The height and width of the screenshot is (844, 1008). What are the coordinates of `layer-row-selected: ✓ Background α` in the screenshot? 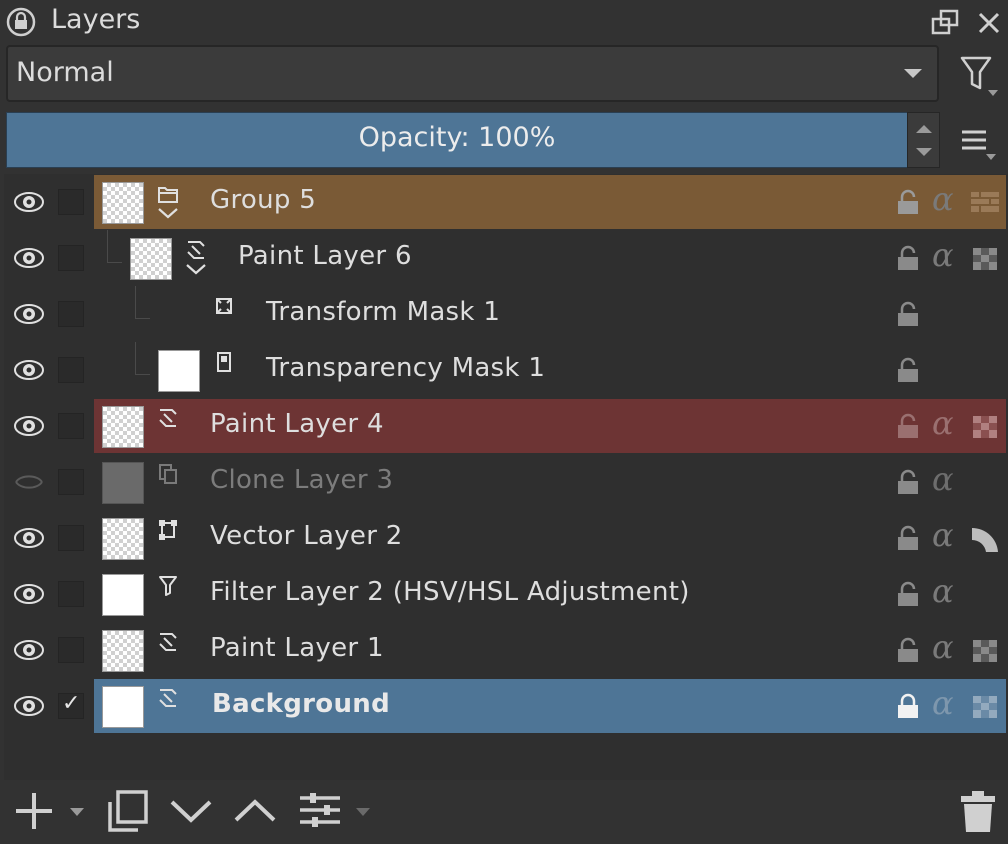 It's located at (506, 706).